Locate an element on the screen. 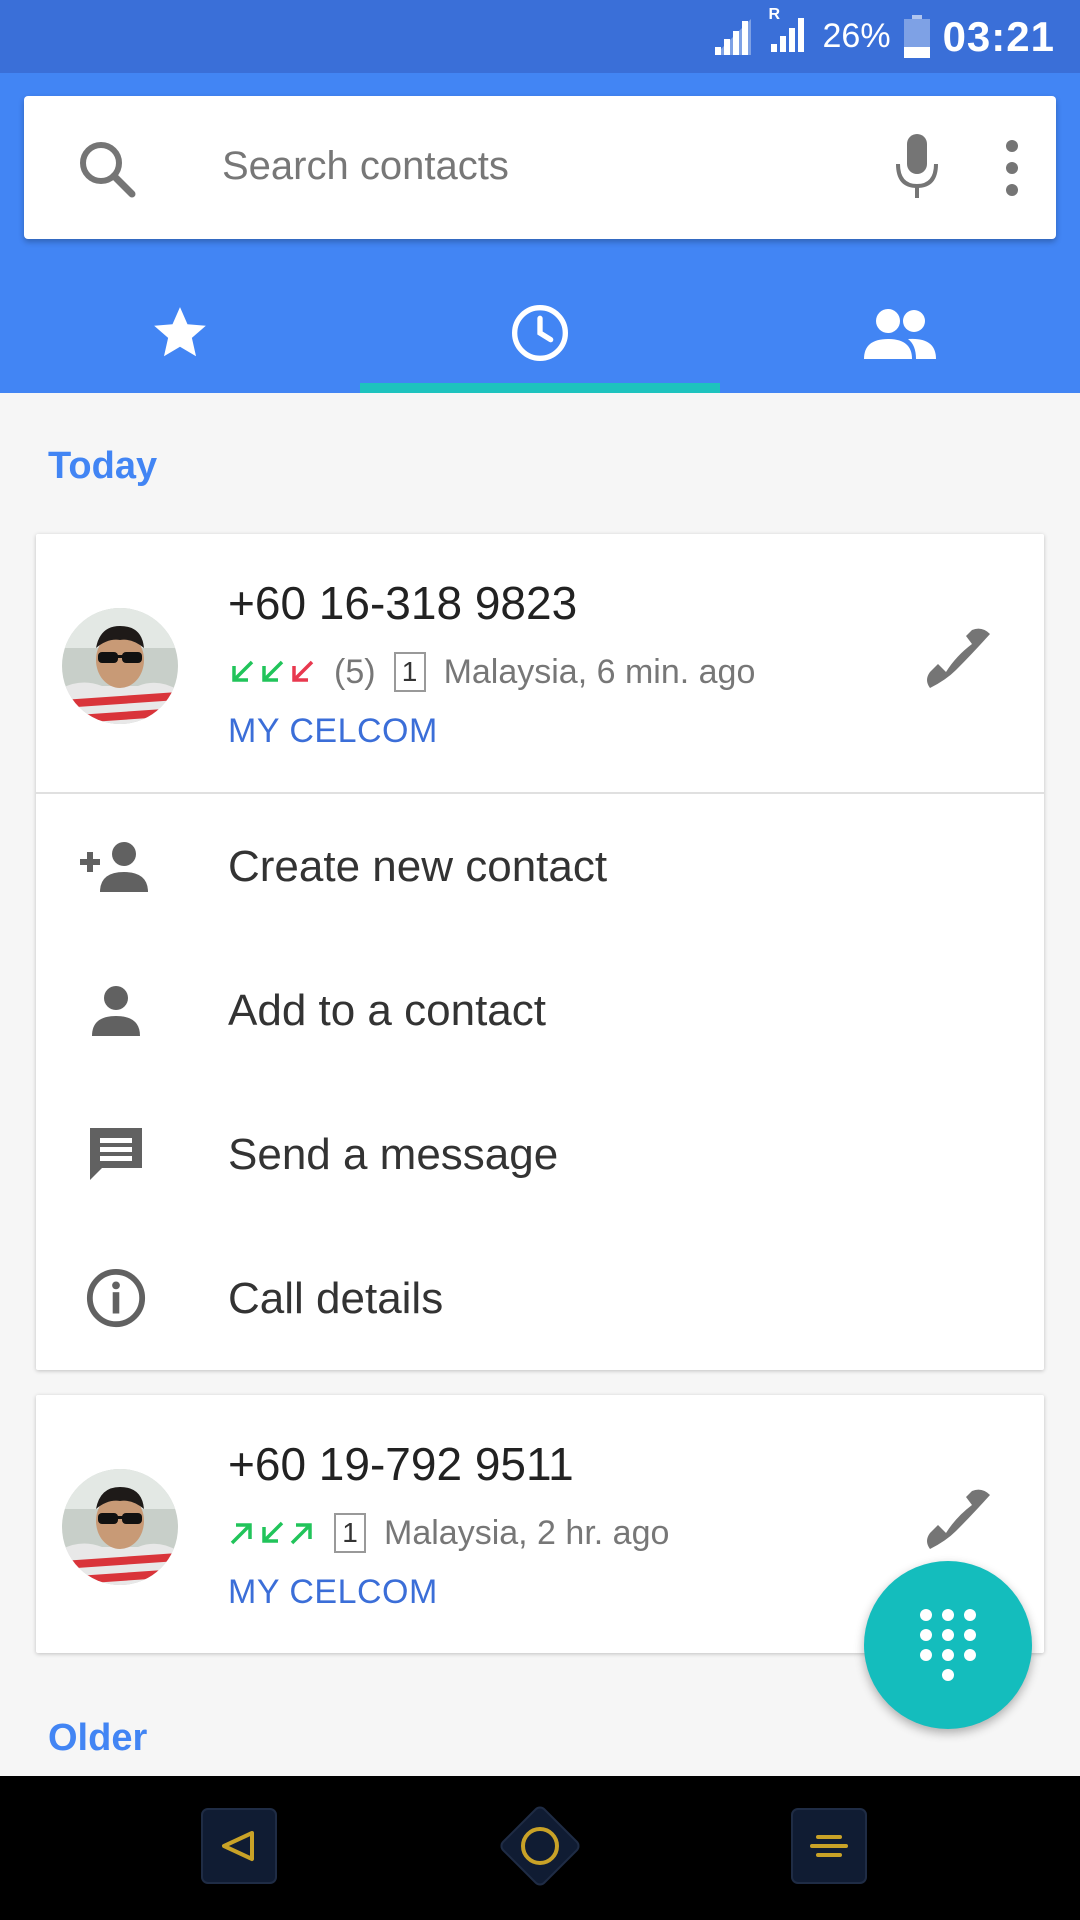  call-meta: 1 Malaysia, 2 hr. ago is located at coordinates (448, 1533).